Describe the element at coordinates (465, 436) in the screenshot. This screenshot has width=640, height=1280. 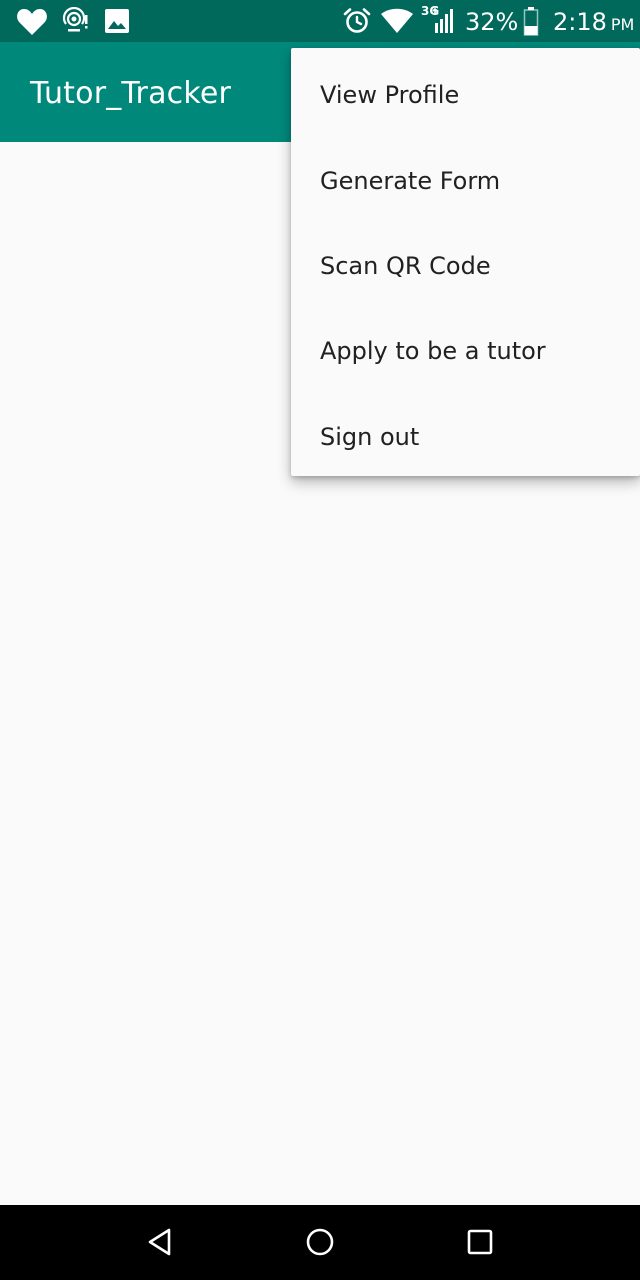
I see `menu-item-sign-out: Sign out` at that location.